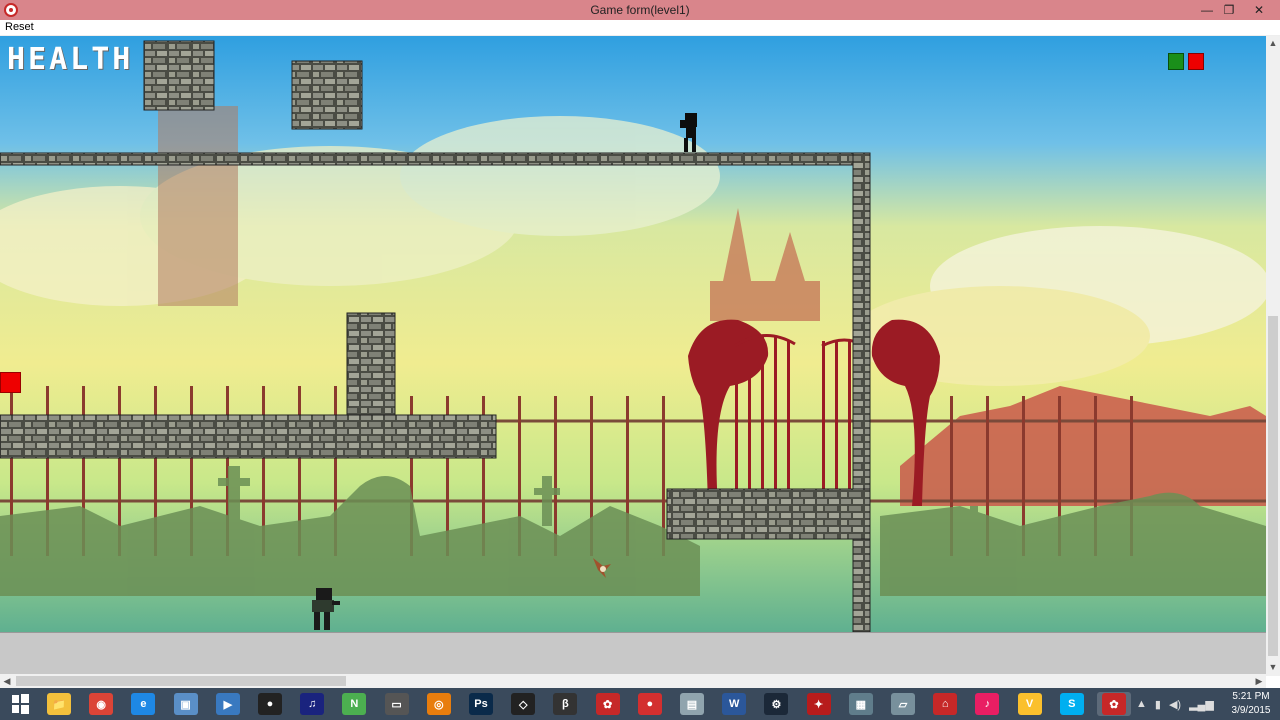  I want to click on title-bar: Game form(level1) — ❐ ✕, so click(640, 10).